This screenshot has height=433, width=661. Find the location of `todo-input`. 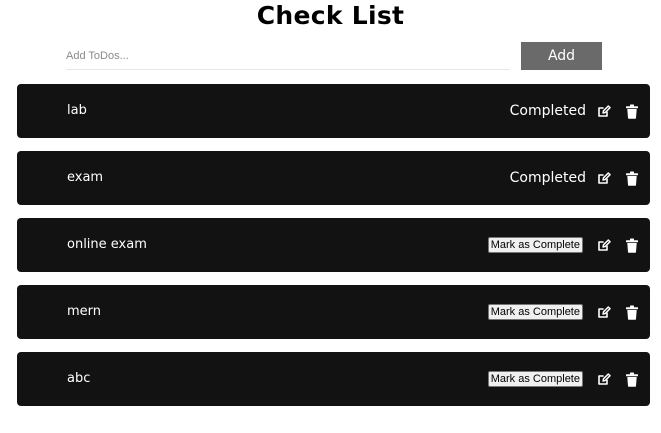

todo-input is located at coordinates (288, 56).